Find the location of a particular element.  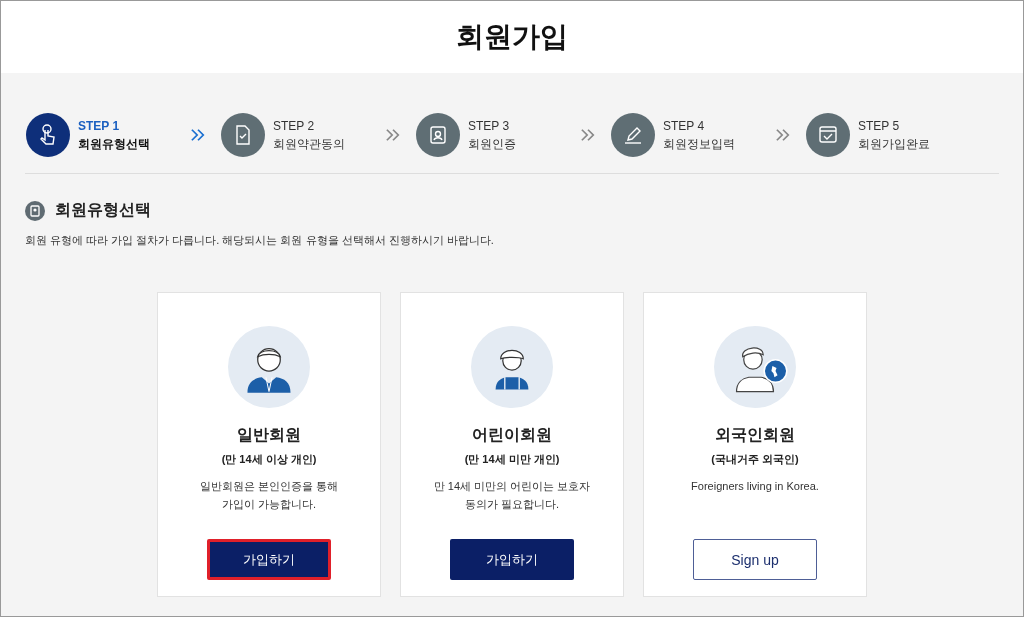

step-number: STEP 4 is located at coordinates (684, 125).